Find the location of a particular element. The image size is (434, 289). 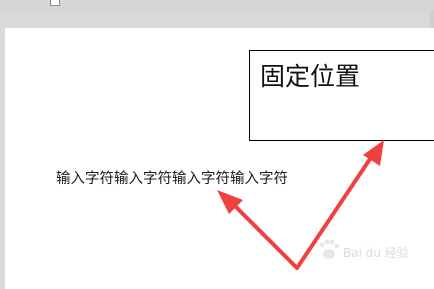

arrow-to-body-text is located at coordinates (258, 230).